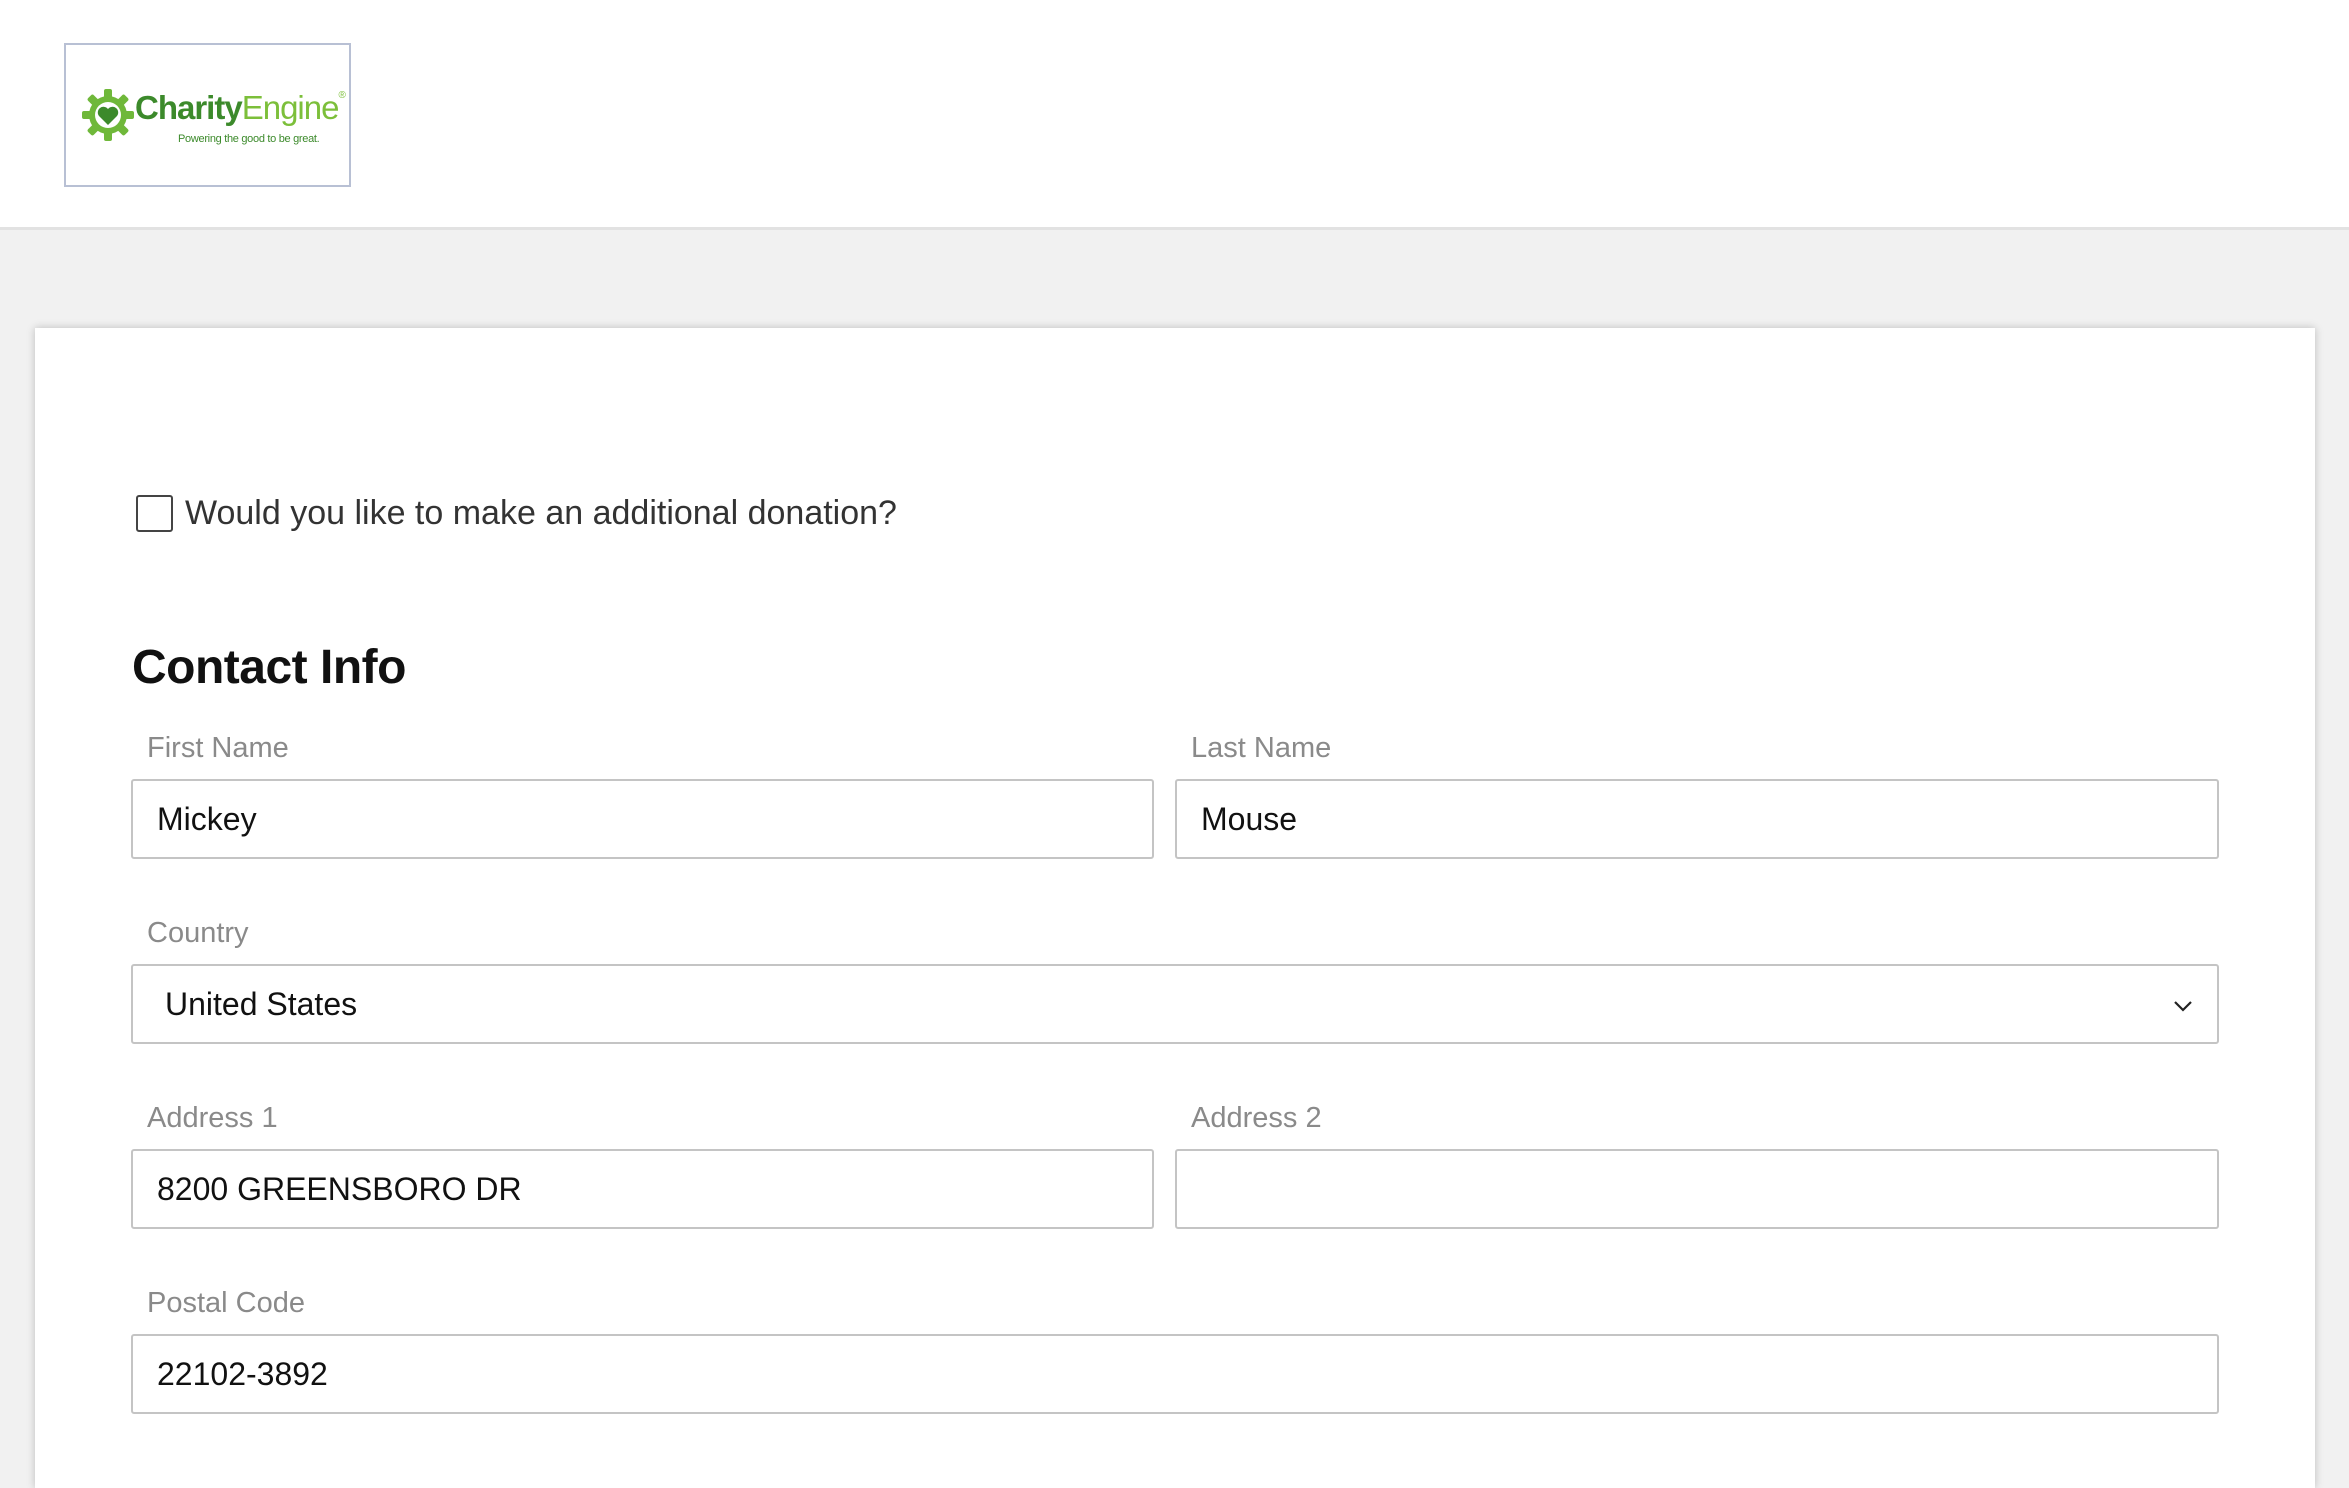  Describe the element at coordinates (1261, 748) in the screenshot. I see `last-name-label: Last Name` at that location.